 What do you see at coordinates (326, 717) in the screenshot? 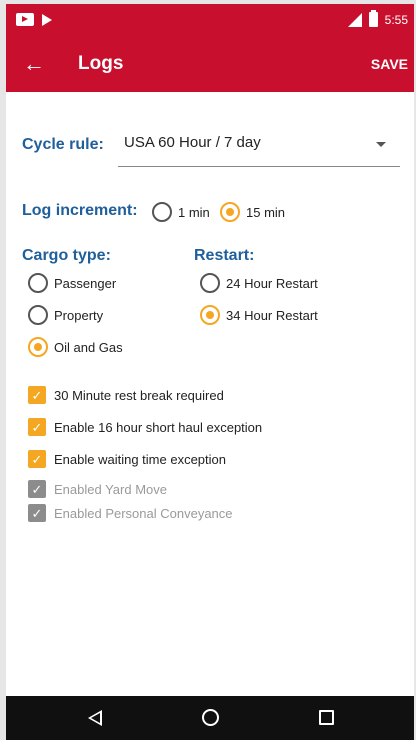
I see `nav-recents-icon` at bounding box center [326, 717].